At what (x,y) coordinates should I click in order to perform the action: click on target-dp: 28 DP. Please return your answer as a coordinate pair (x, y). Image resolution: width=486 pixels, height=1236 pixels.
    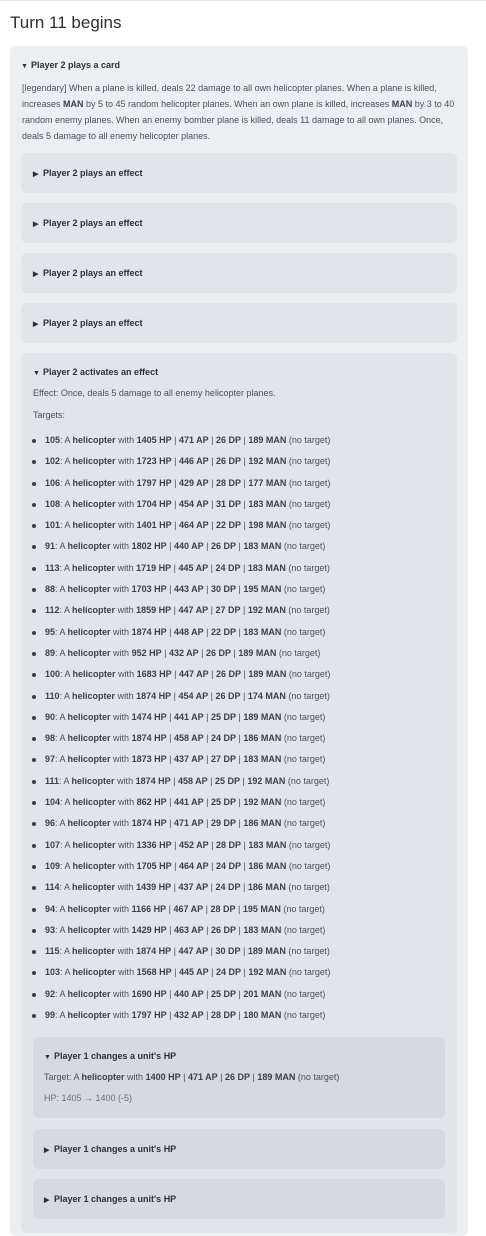
    Looking at the image, I should click on (228, 844).